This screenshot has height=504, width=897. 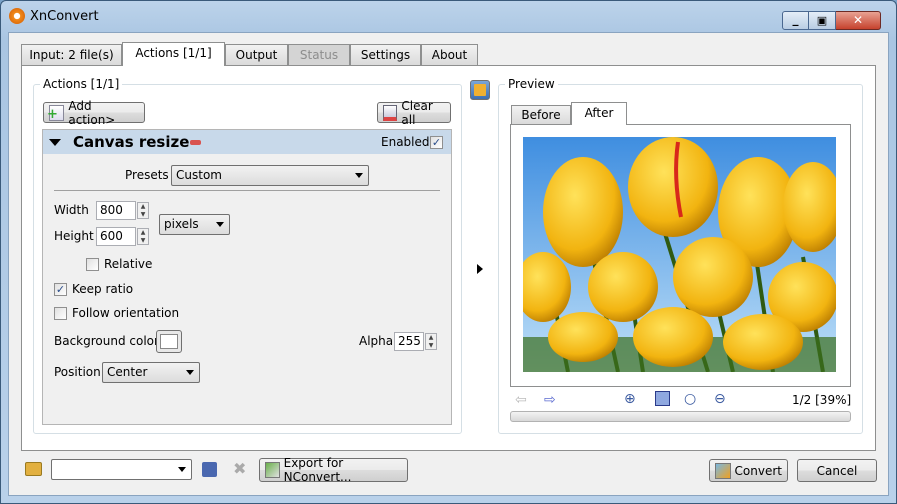 I want to click on keep-ratio-checkbox: ✓, so click(x=60, y=289).